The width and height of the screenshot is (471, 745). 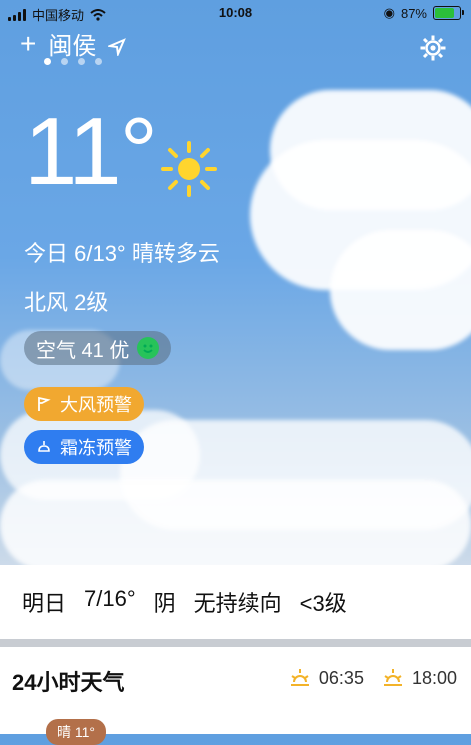 What do you see at coordinates (300, 678) in the screenshot?
I see `sunrise-icon` at bounding box center [300, 678].